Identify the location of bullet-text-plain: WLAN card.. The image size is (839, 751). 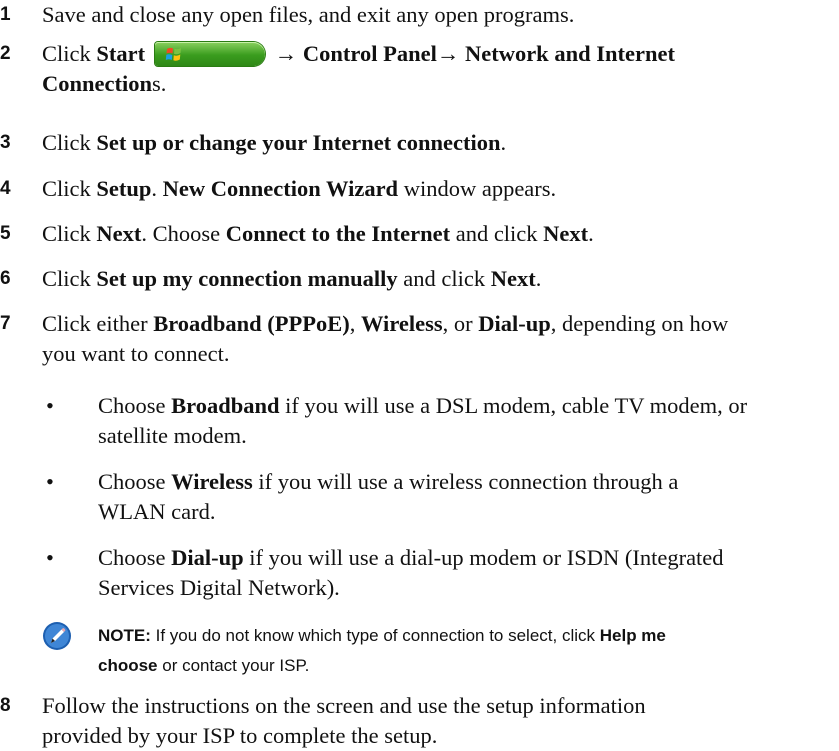
(157, 511).